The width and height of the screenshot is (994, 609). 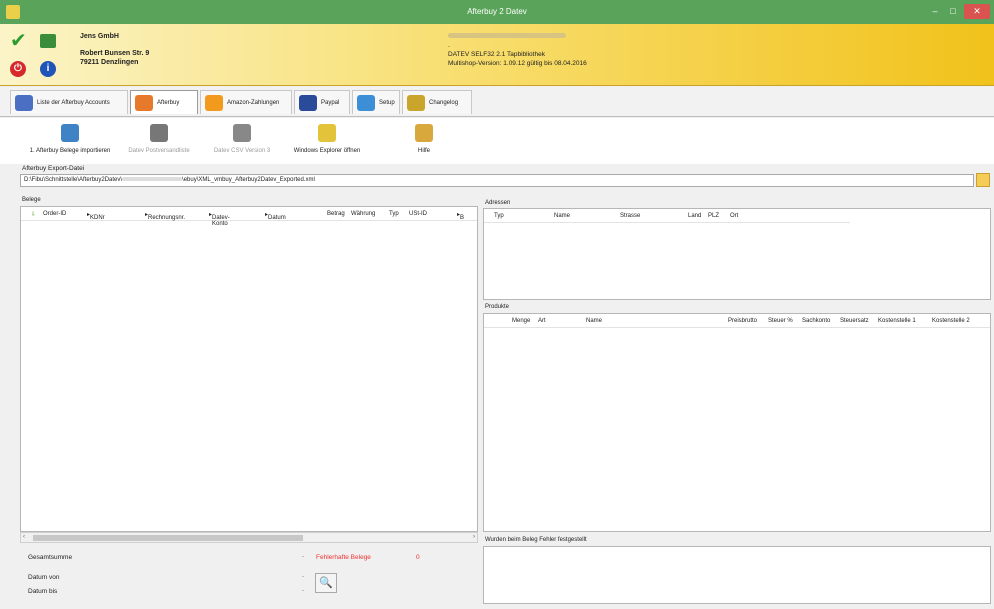 I want to click on belege-hscrollbar: ‹ ›, so click(x=249, y=537).